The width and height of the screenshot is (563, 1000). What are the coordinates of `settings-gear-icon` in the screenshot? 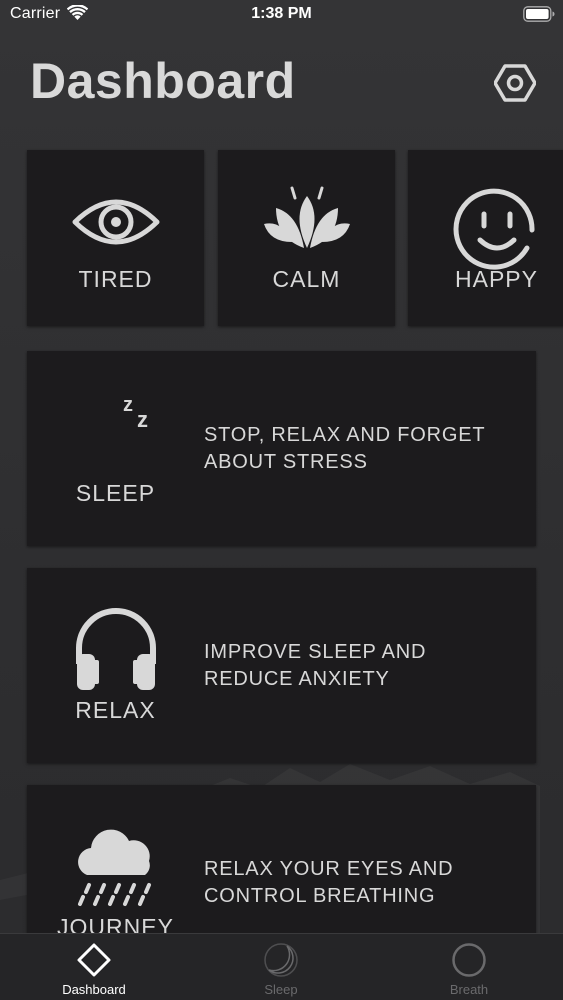 It's located at (515, 83).